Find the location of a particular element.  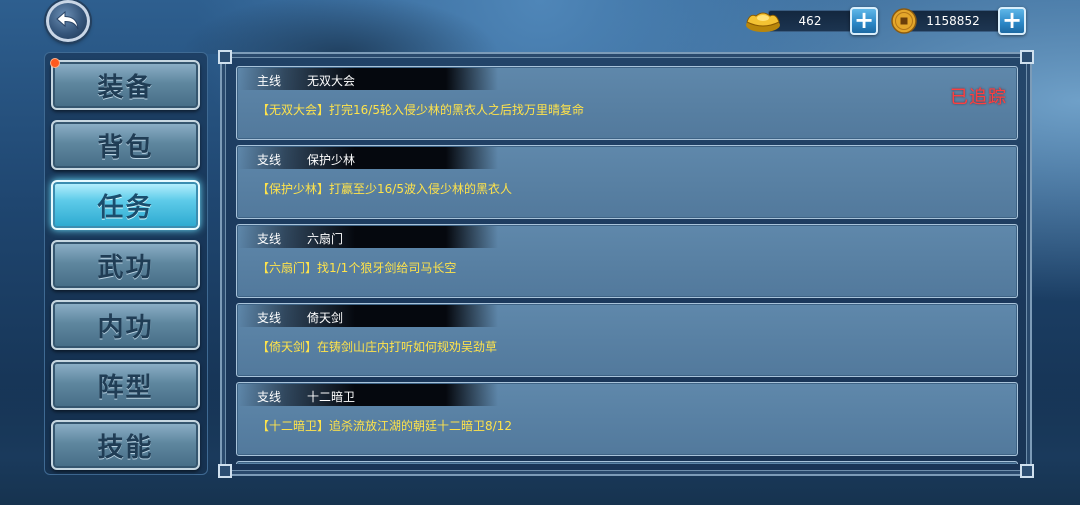

gold-ingot-icon is located at coordinates (763, 22).